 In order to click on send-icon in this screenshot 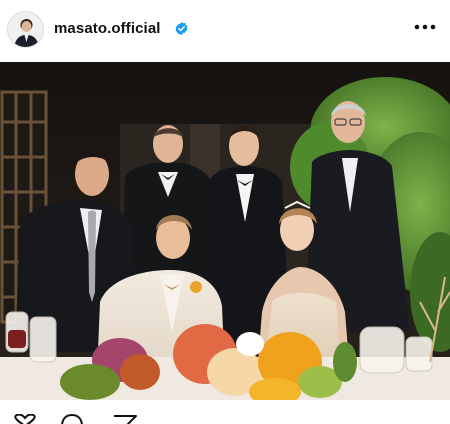, I will do `click(125, 419)`.